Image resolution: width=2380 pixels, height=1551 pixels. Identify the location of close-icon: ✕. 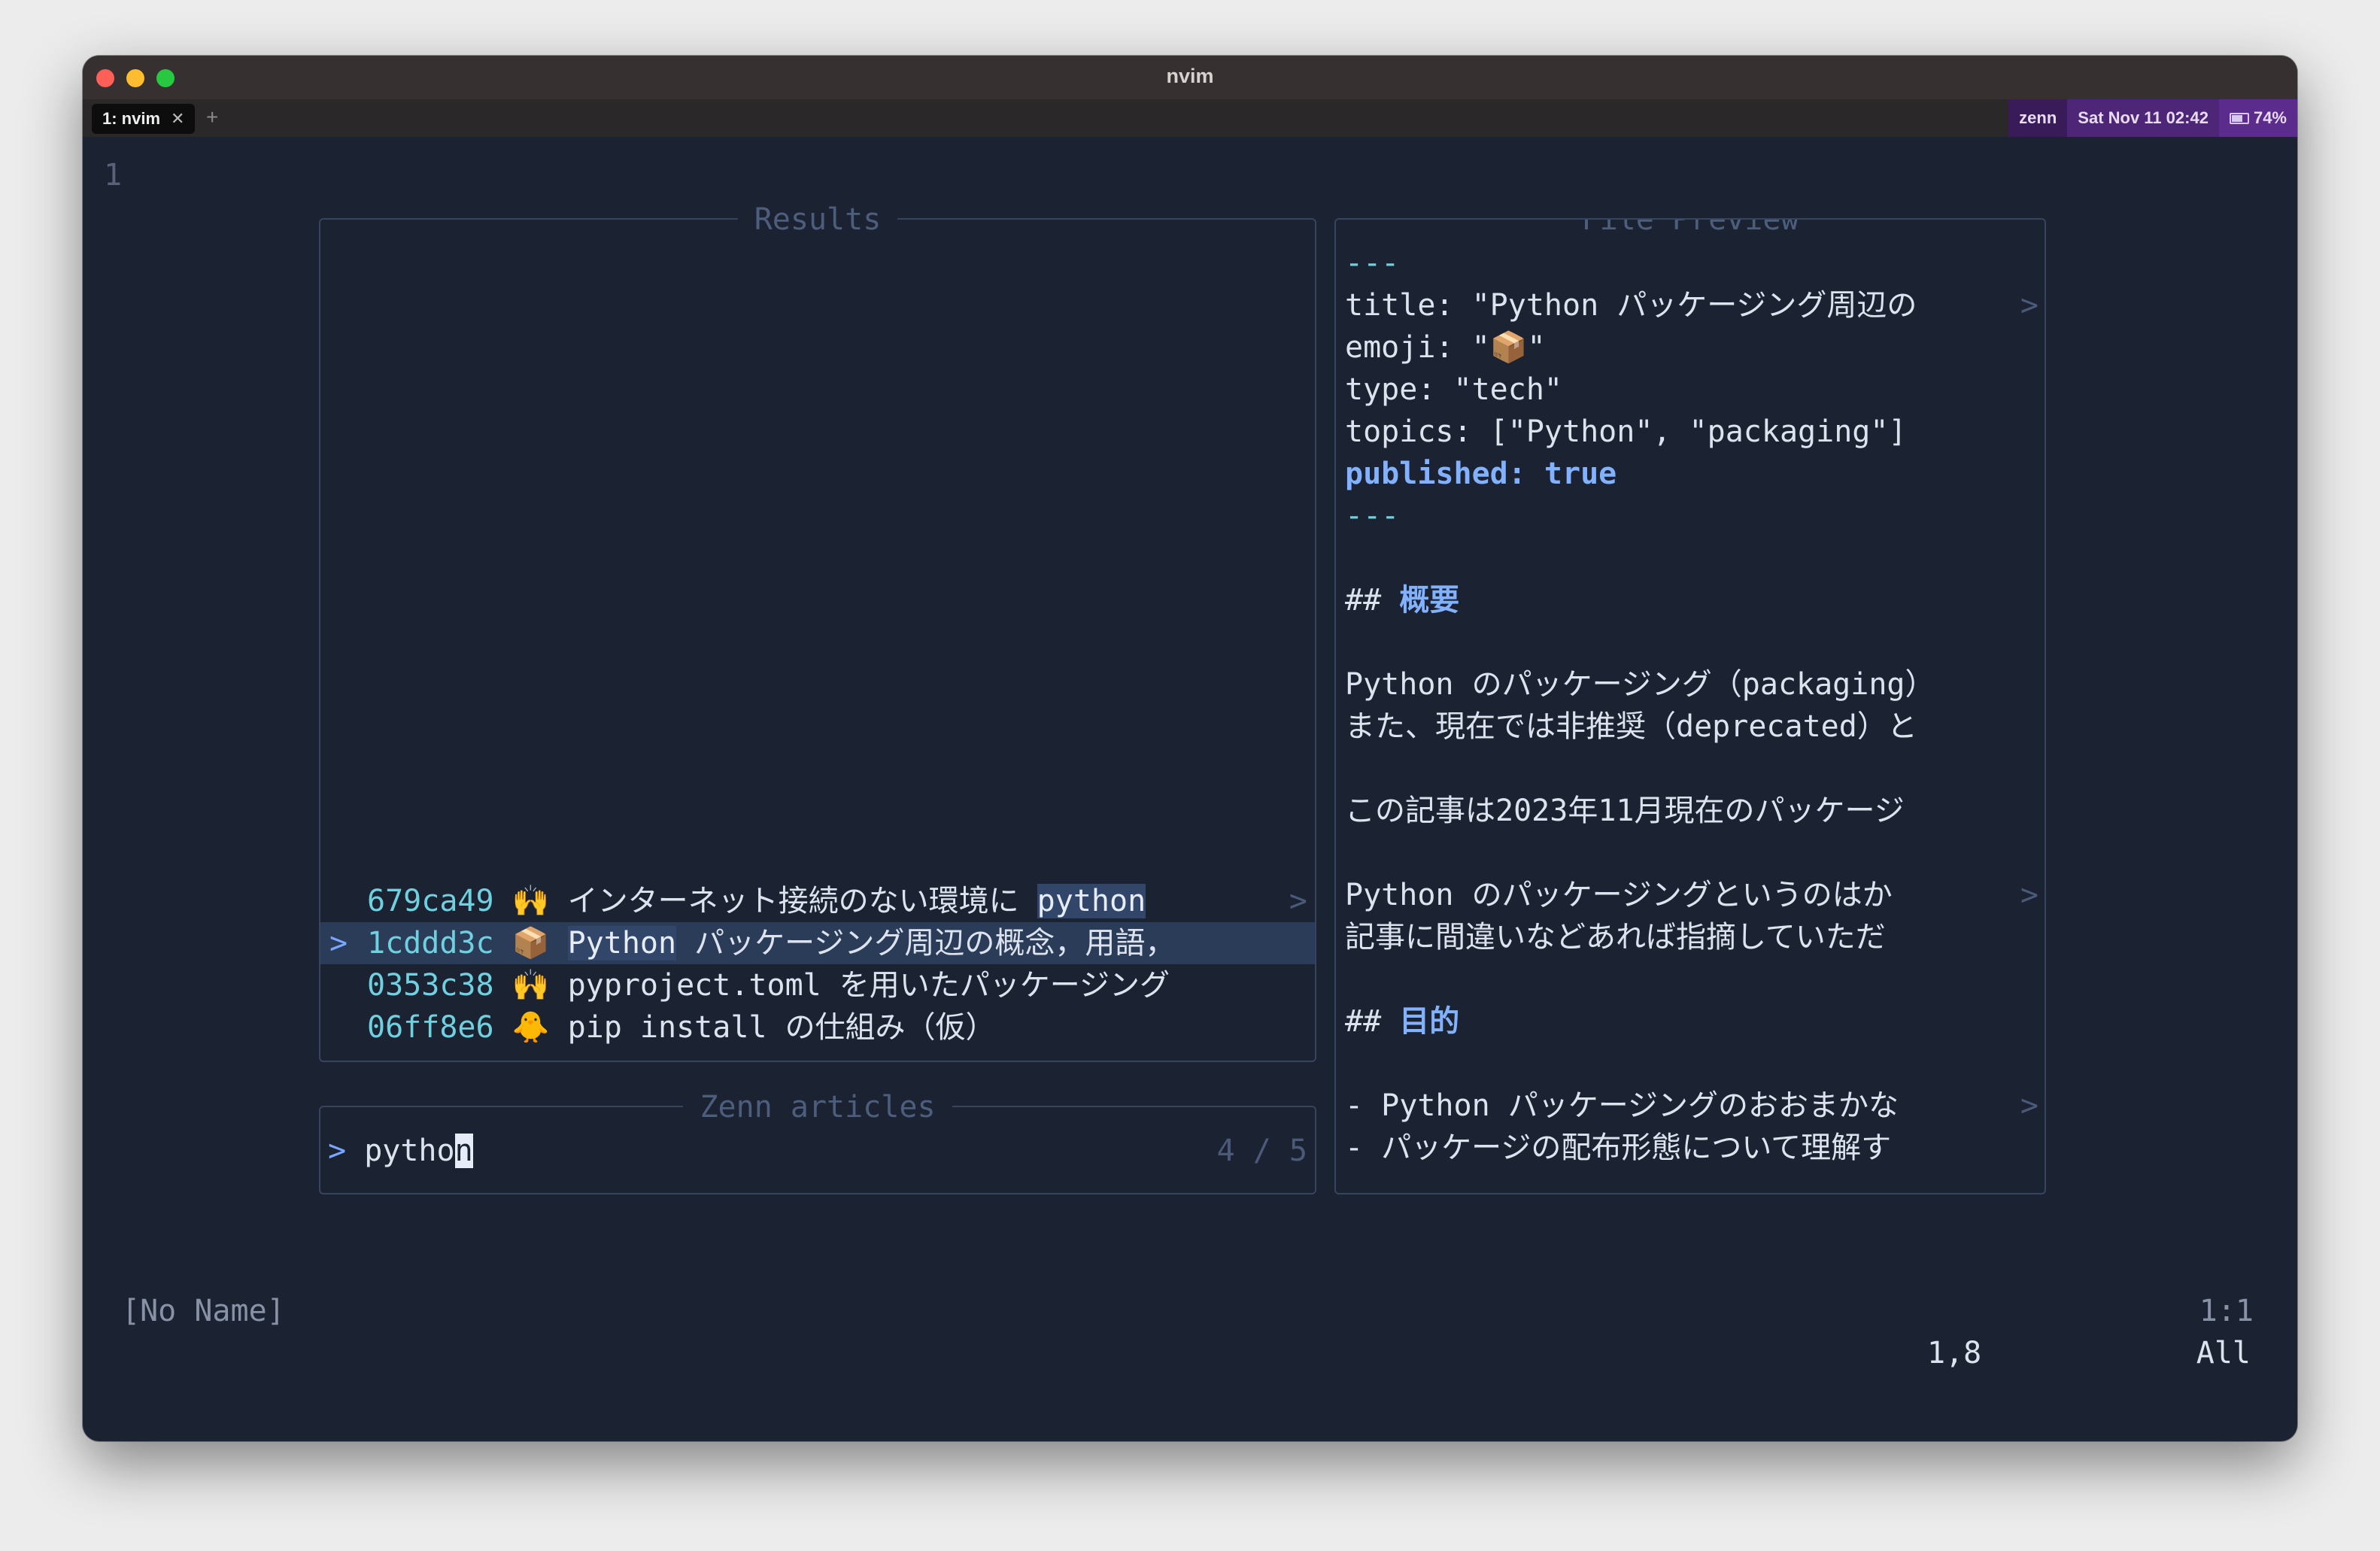
(177, 119).